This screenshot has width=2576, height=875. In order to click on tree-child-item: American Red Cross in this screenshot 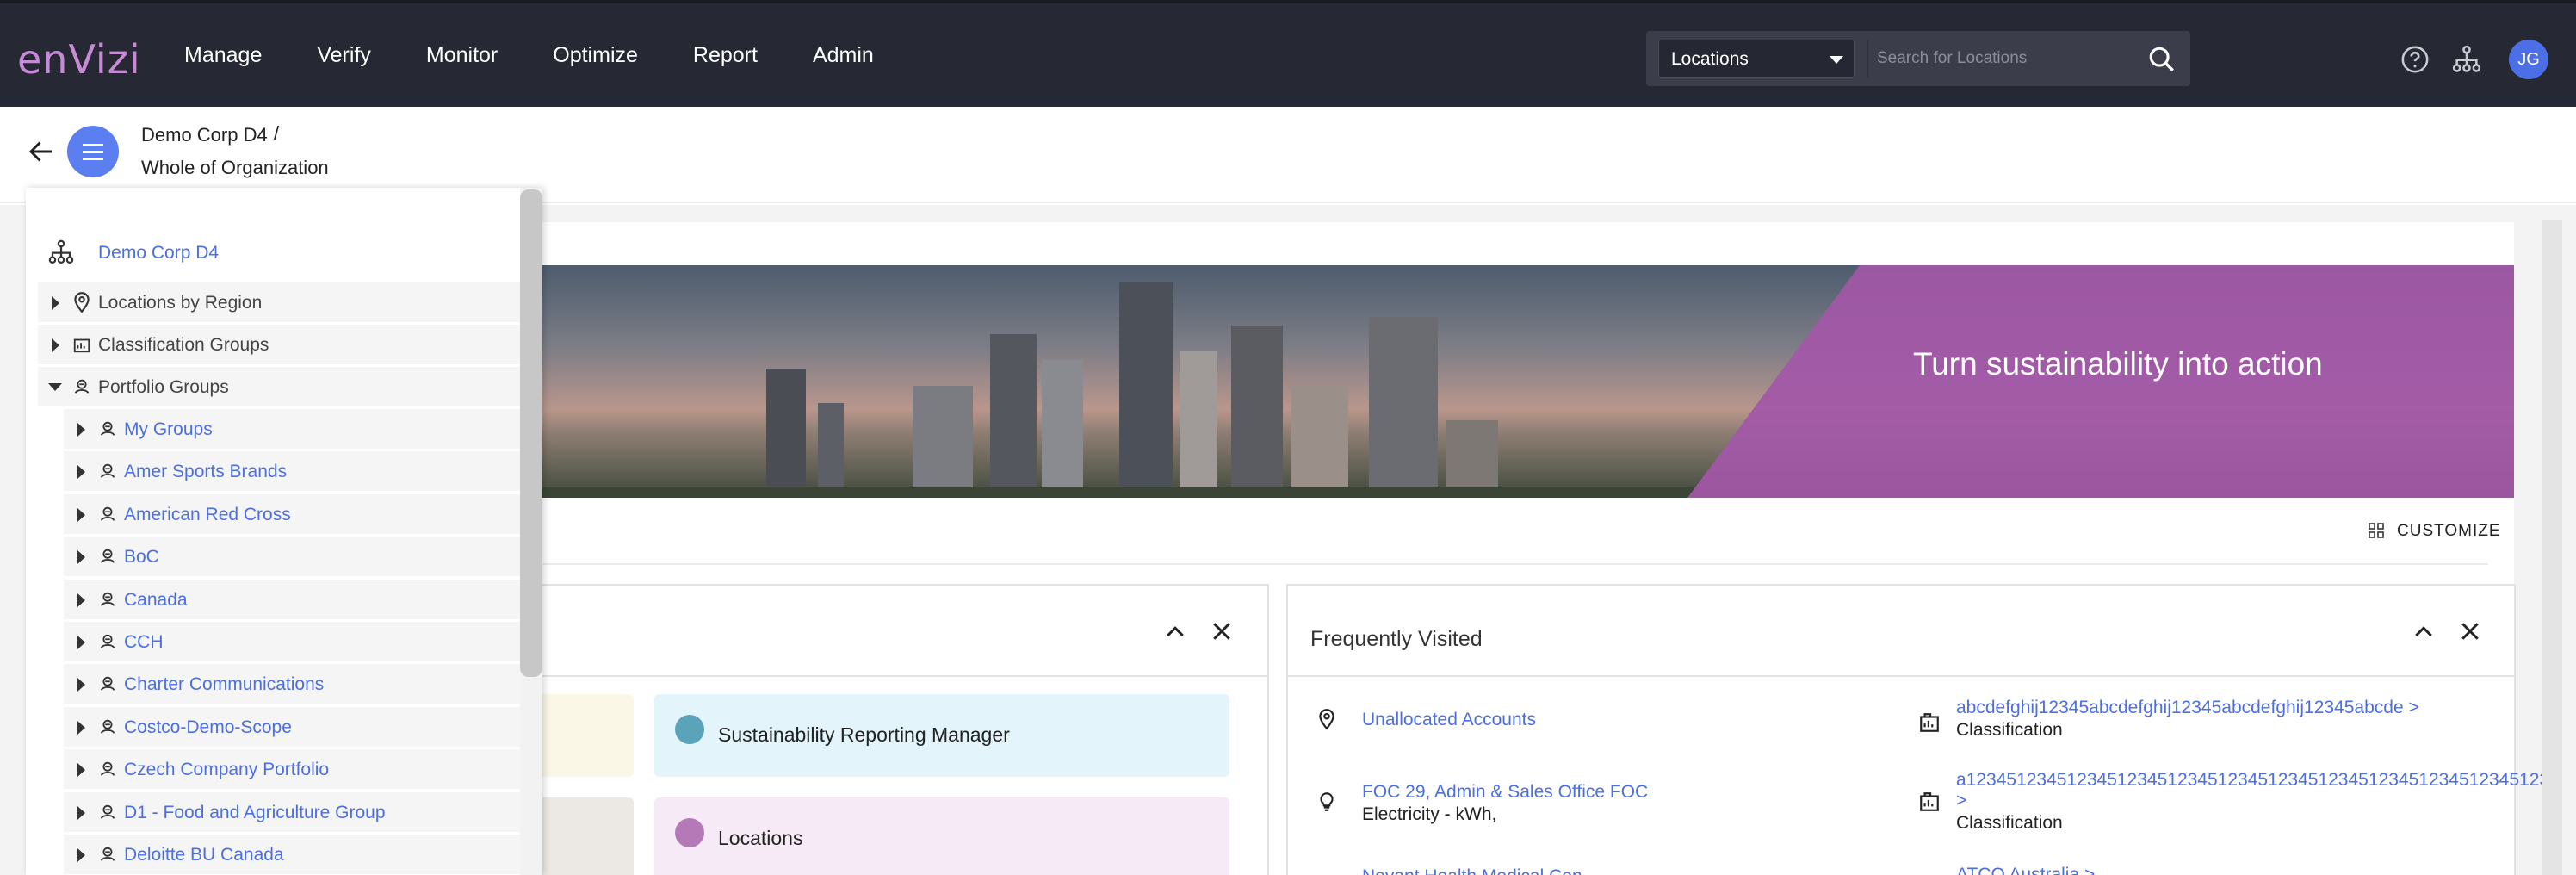, I will do `click(292, 513)`.